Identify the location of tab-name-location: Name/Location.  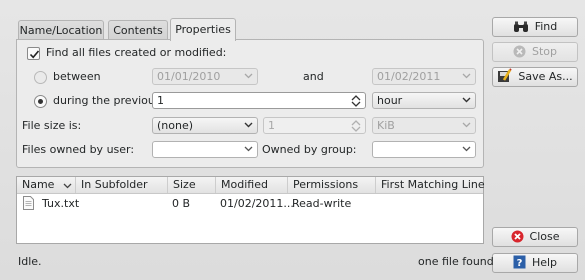
(61, 30).